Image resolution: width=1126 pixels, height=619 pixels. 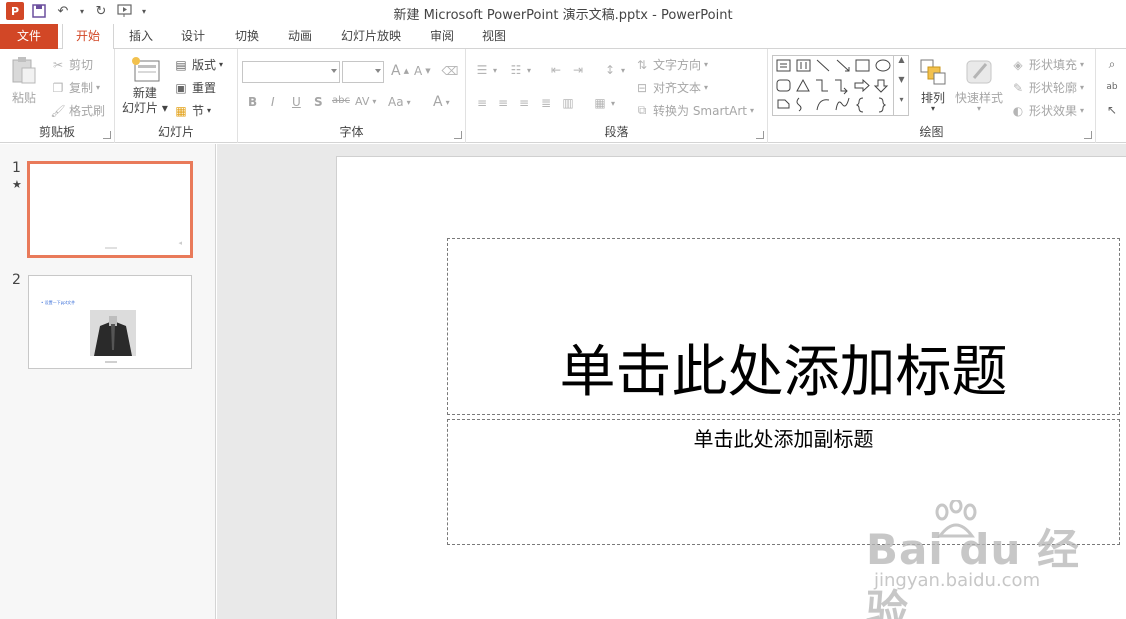 I want to click on drawing-launcher-icon, so click(x=1088, y=135).